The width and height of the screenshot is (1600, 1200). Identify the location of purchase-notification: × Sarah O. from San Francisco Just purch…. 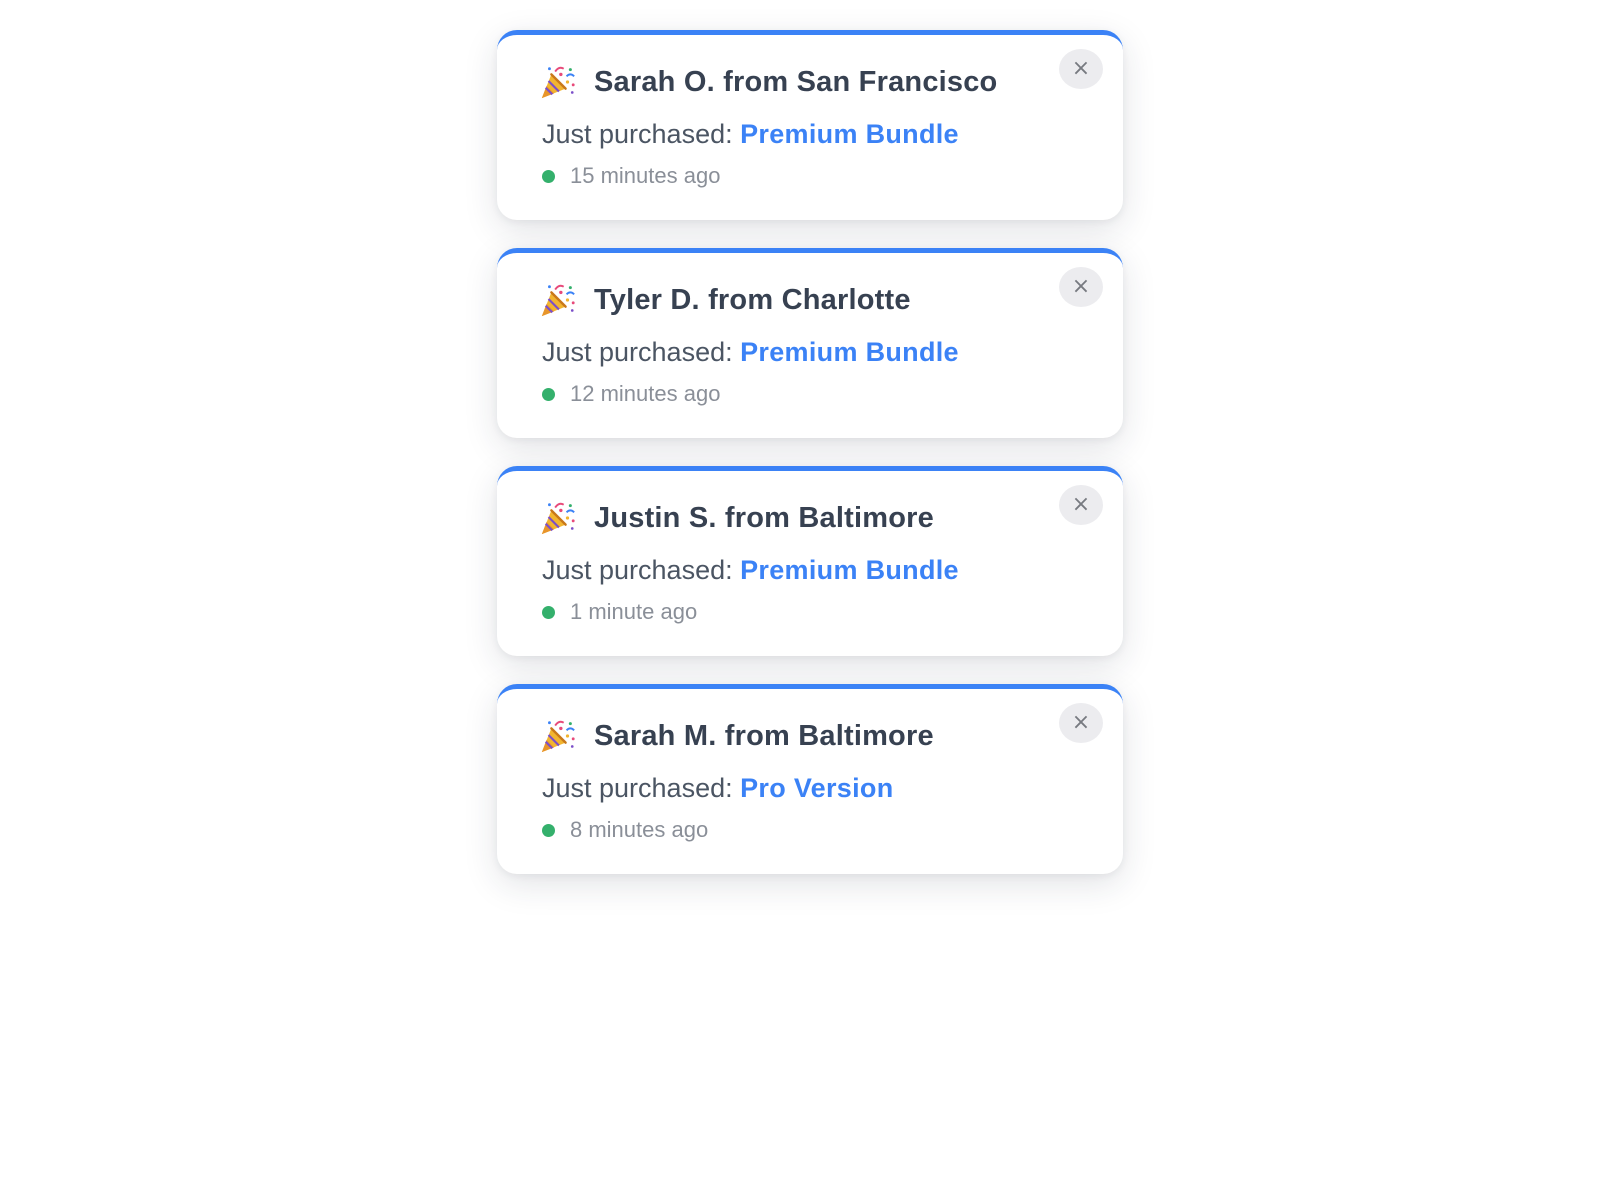
(810, 125).